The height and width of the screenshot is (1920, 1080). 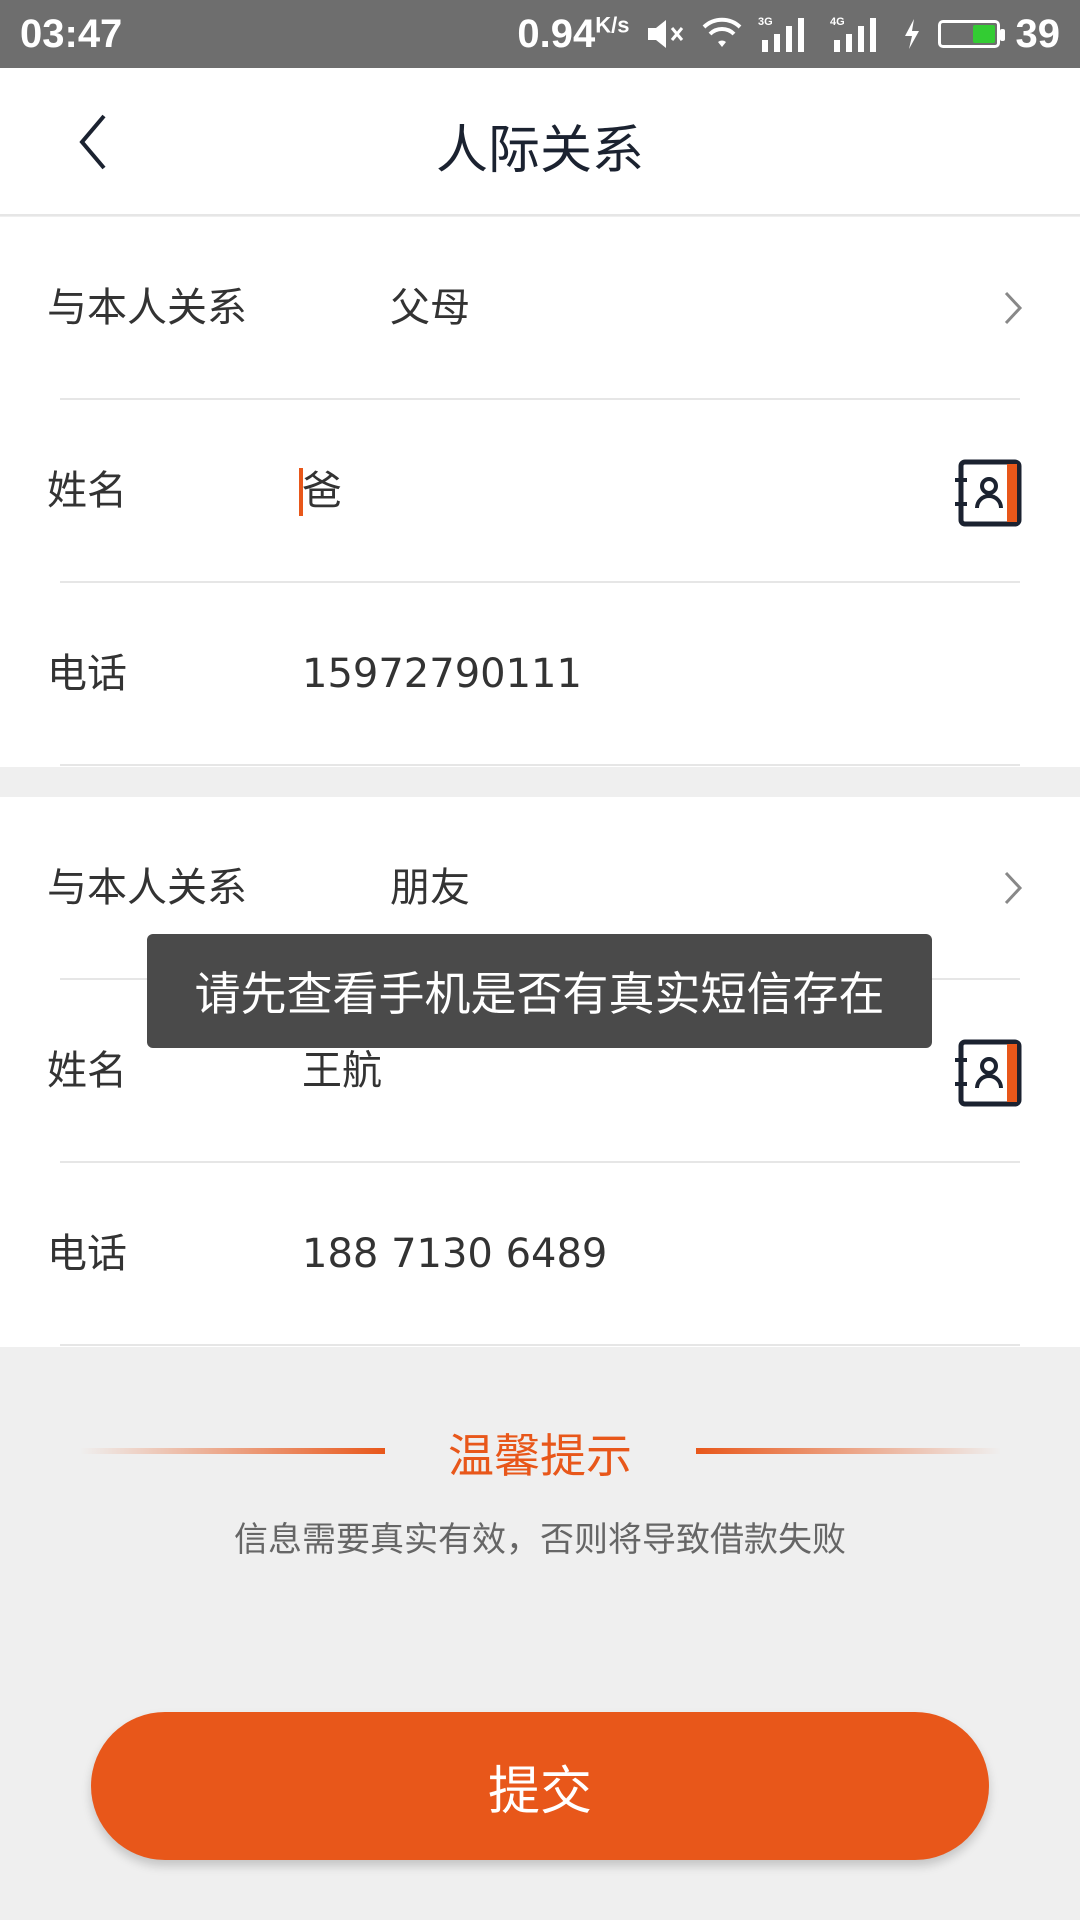 I want to click on speed-unit: K/s, so click(x=612, y=25).